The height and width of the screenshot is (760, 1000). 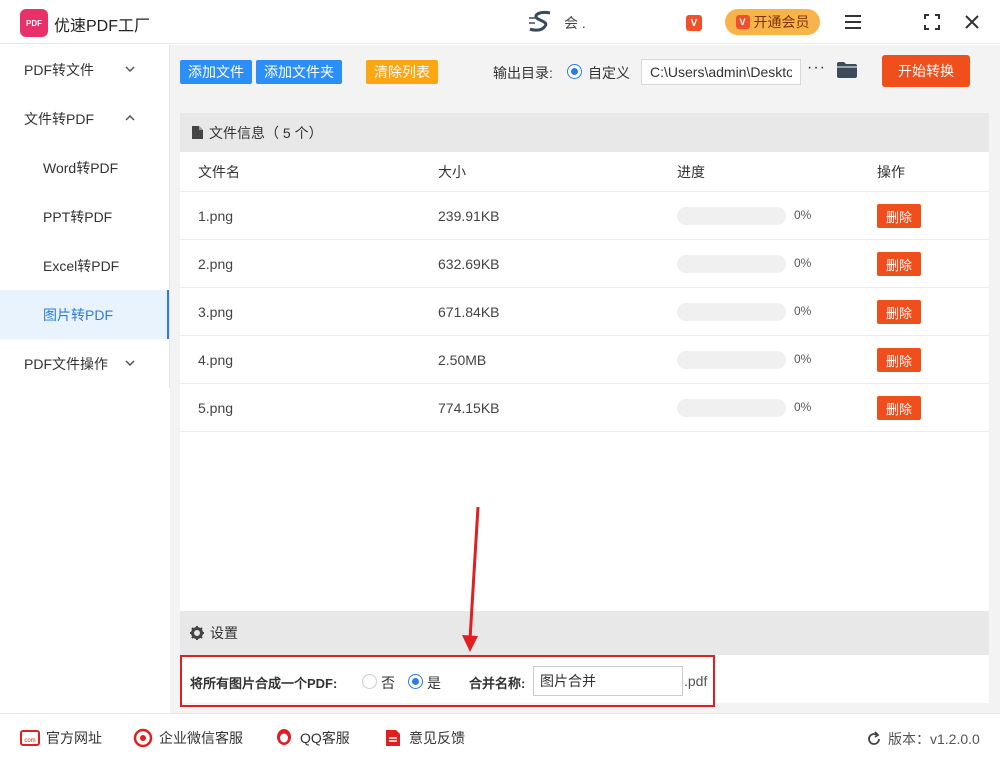 What do you see at coordinates (437, 738) in the screenshot?
I see `footer-feedback-label: 意见反馈` at bounding box center [437, 738].